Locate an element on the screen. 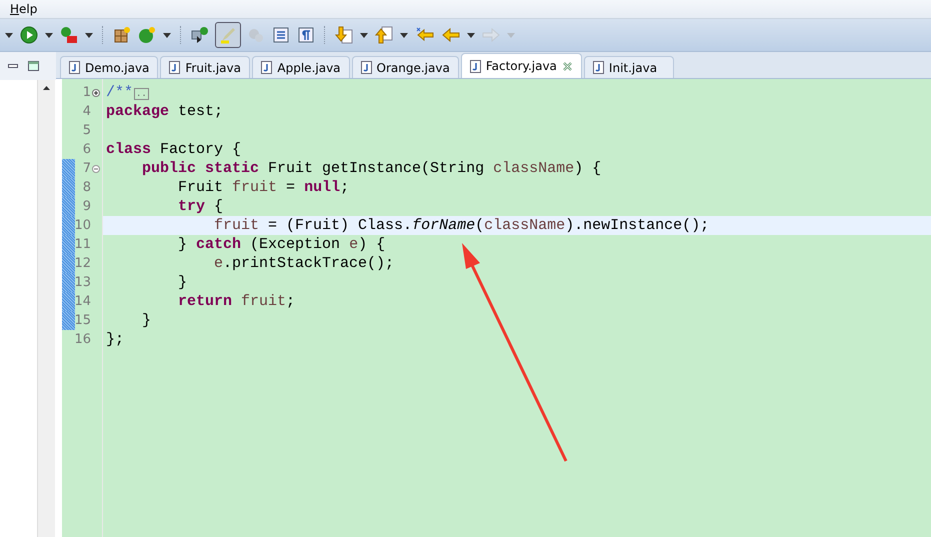 Image resolution: width=931 pixels, height=537 pixels. pilcrow-icon is located at coordinates (306, 35).